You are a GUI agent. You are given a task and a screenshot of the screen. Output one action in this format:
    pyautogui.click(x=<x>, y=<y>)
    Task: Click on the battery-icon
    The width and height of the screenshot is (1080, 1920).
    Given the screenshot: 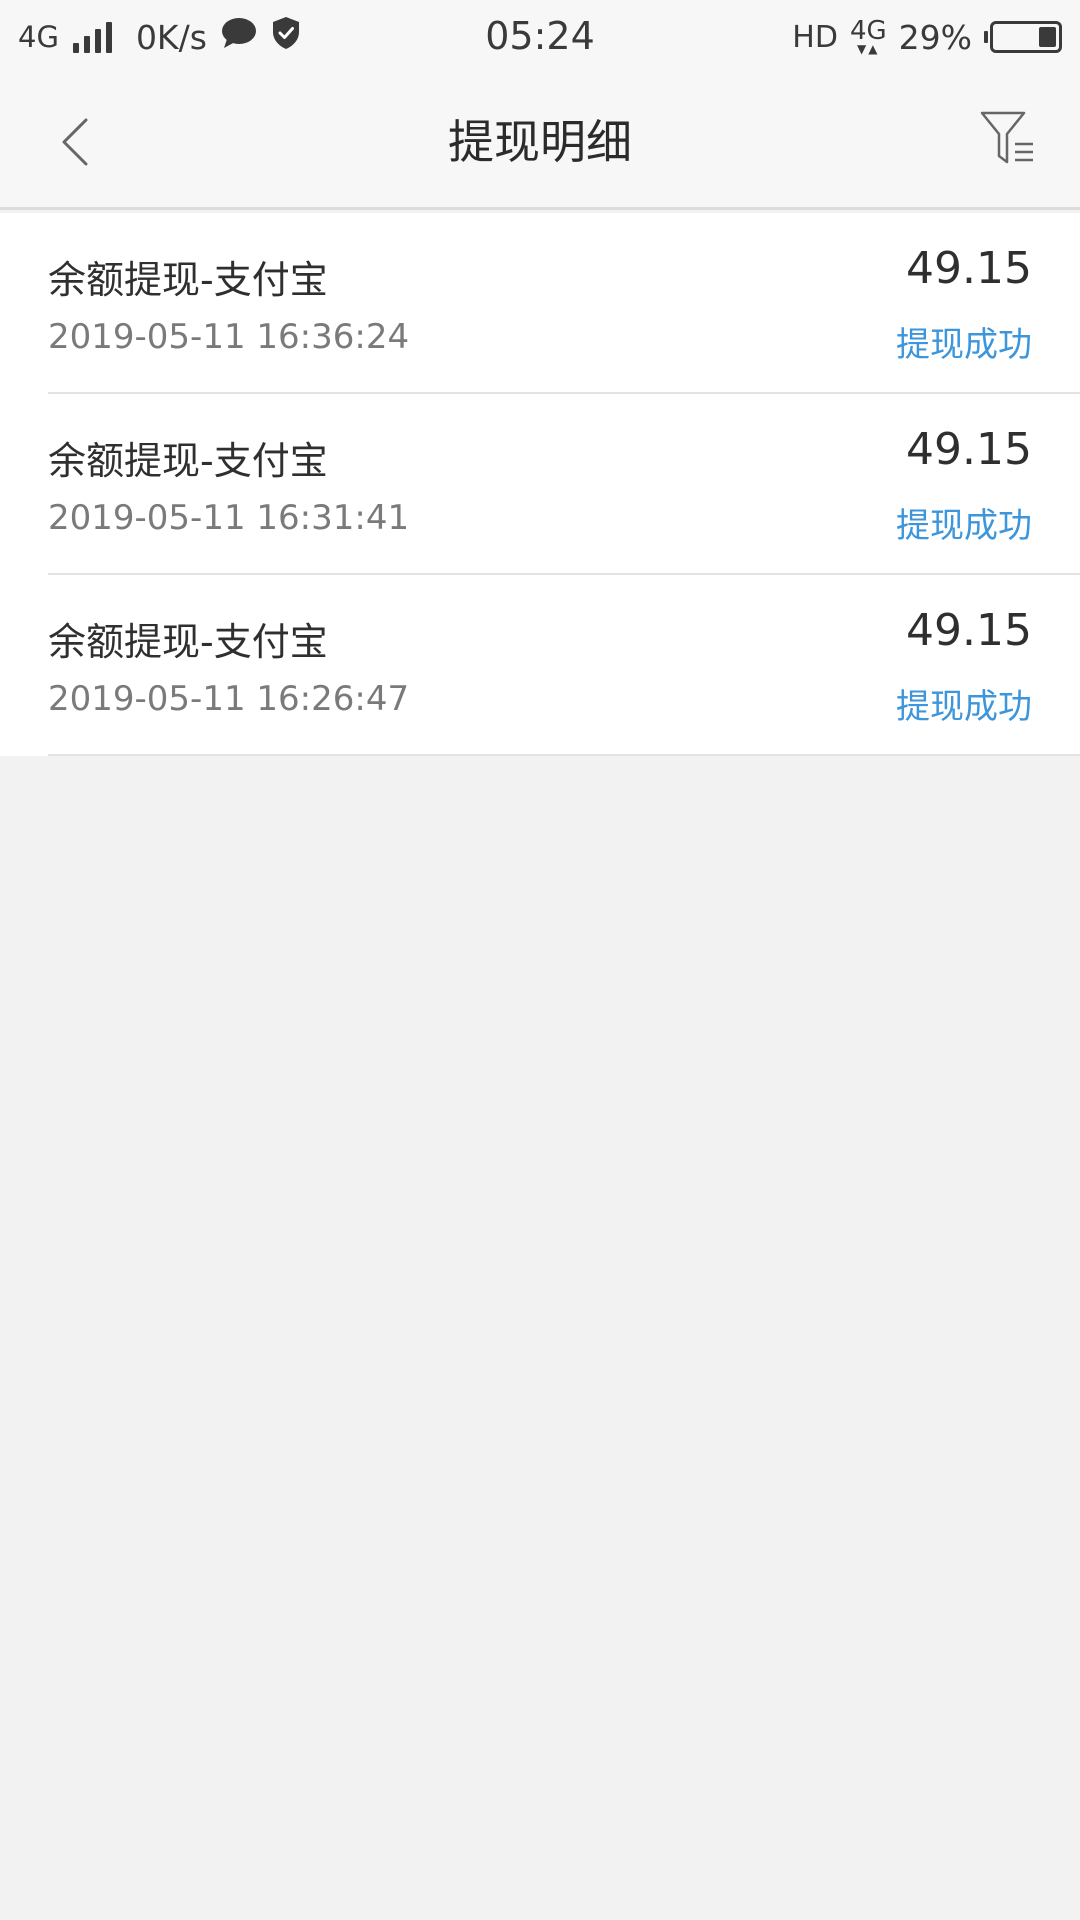 What is the action you would take?
    pyautogui.click(x=1023, y=37)
    